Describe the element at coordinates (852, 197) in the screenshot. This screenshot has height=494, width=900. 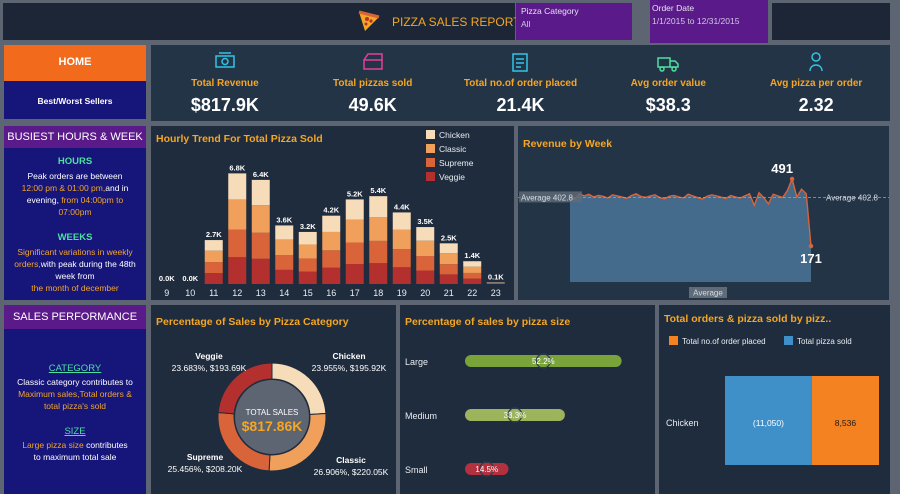
I see `average-label-right: Average 402.8` at that location.